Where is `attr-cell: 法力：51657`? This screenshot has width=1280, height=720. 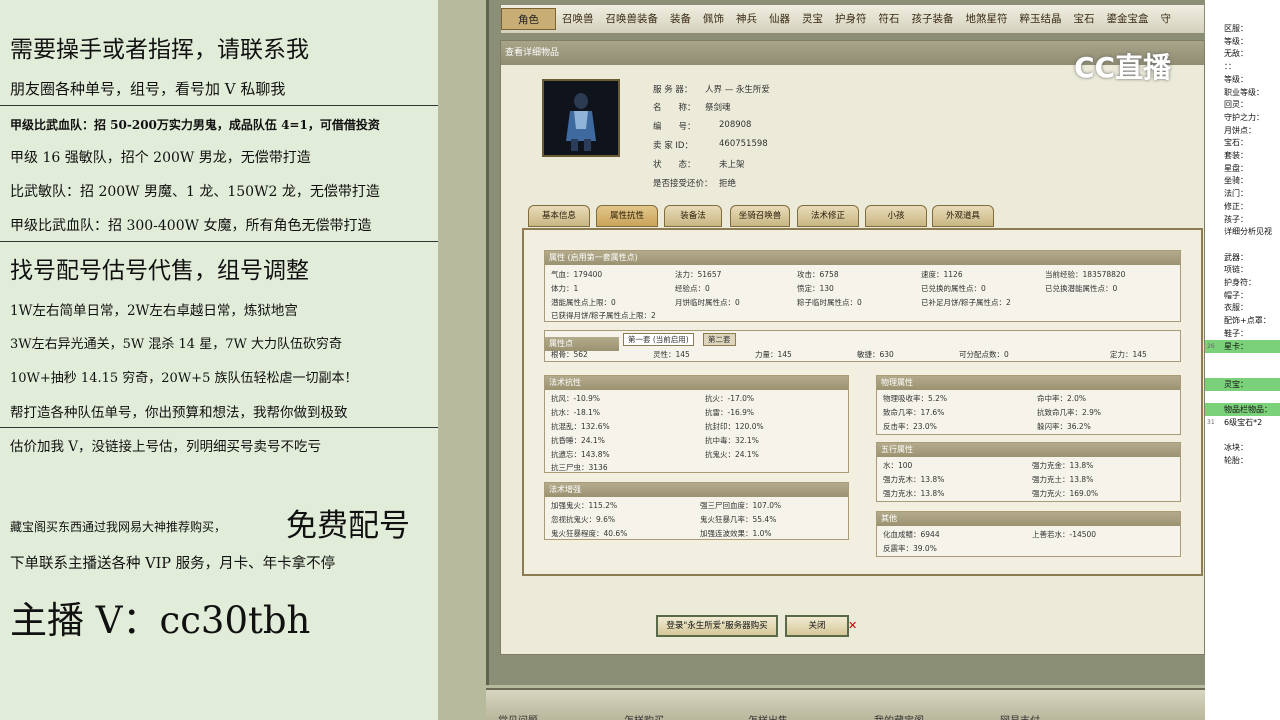 attr-cell: 法力：51657 is located at coordinates (698, 274).